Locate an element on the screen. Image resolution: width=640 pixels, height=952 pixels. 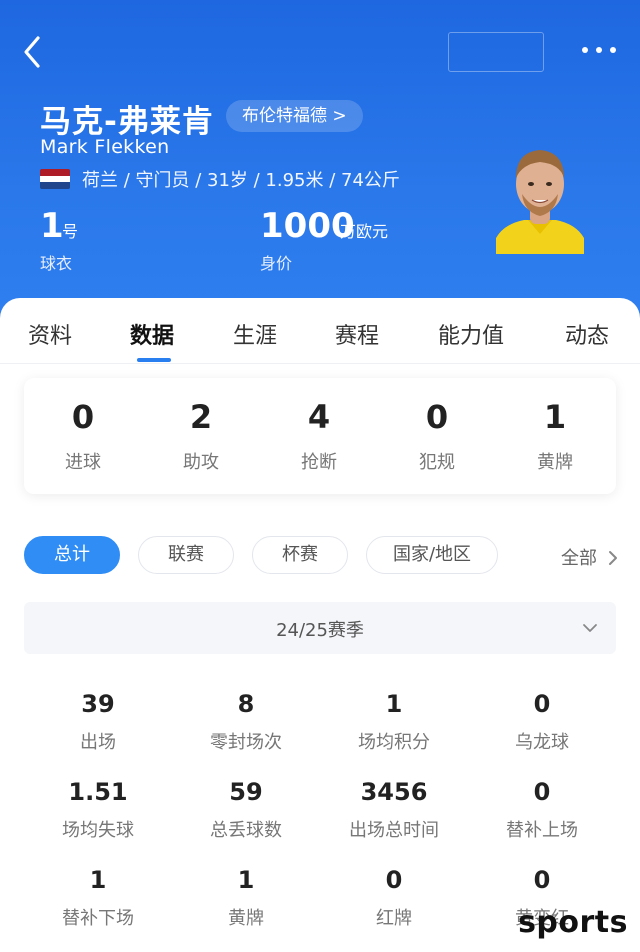
show-all-link: 全部 is located at coordinates (590, 557).